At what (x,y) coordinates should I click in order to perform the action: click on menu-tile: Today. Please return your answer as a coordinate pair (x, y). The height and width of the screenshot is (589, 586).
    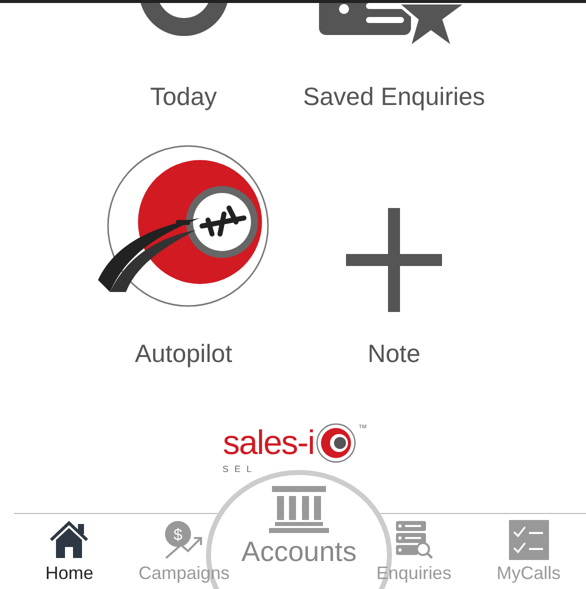
    Looking at the image, I should click on (183, 57).